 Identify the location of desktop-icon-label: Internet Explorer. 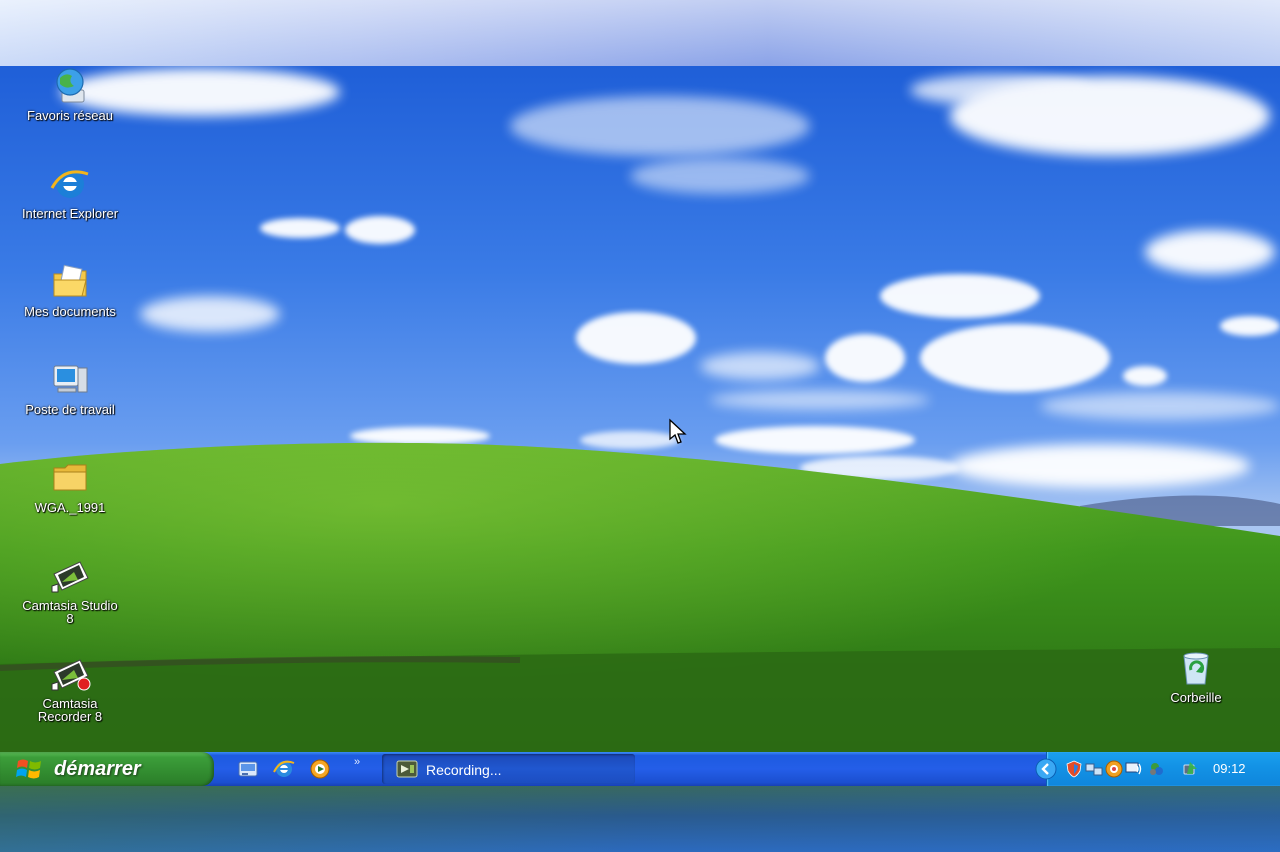
(70, 213).